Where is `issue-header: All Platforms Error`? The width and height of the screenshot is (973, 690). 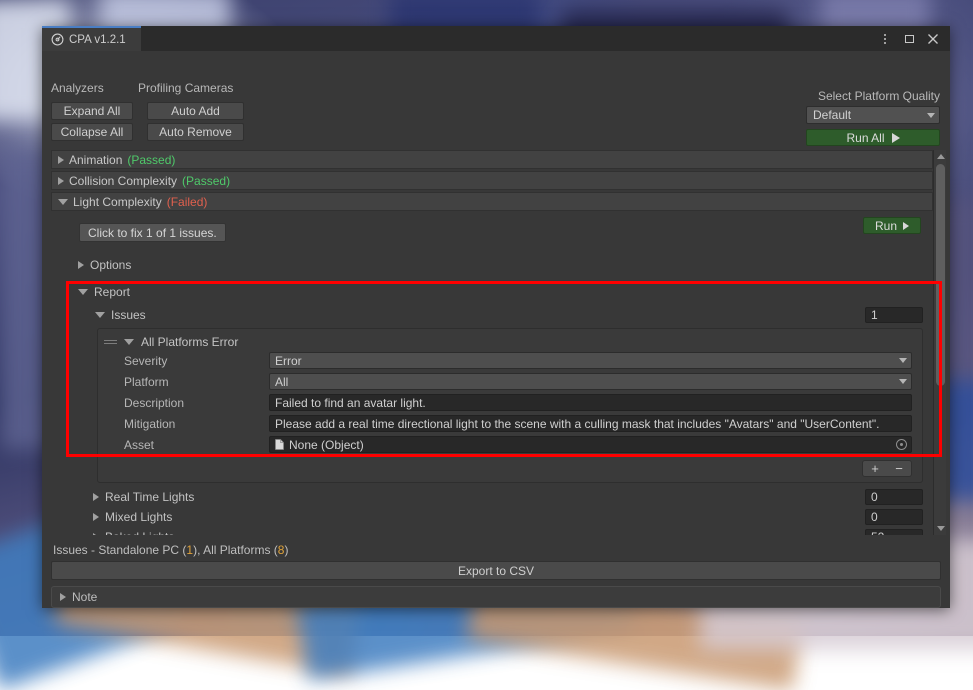 issue-header: All Platforms Error is located at coordinates (510, 342).